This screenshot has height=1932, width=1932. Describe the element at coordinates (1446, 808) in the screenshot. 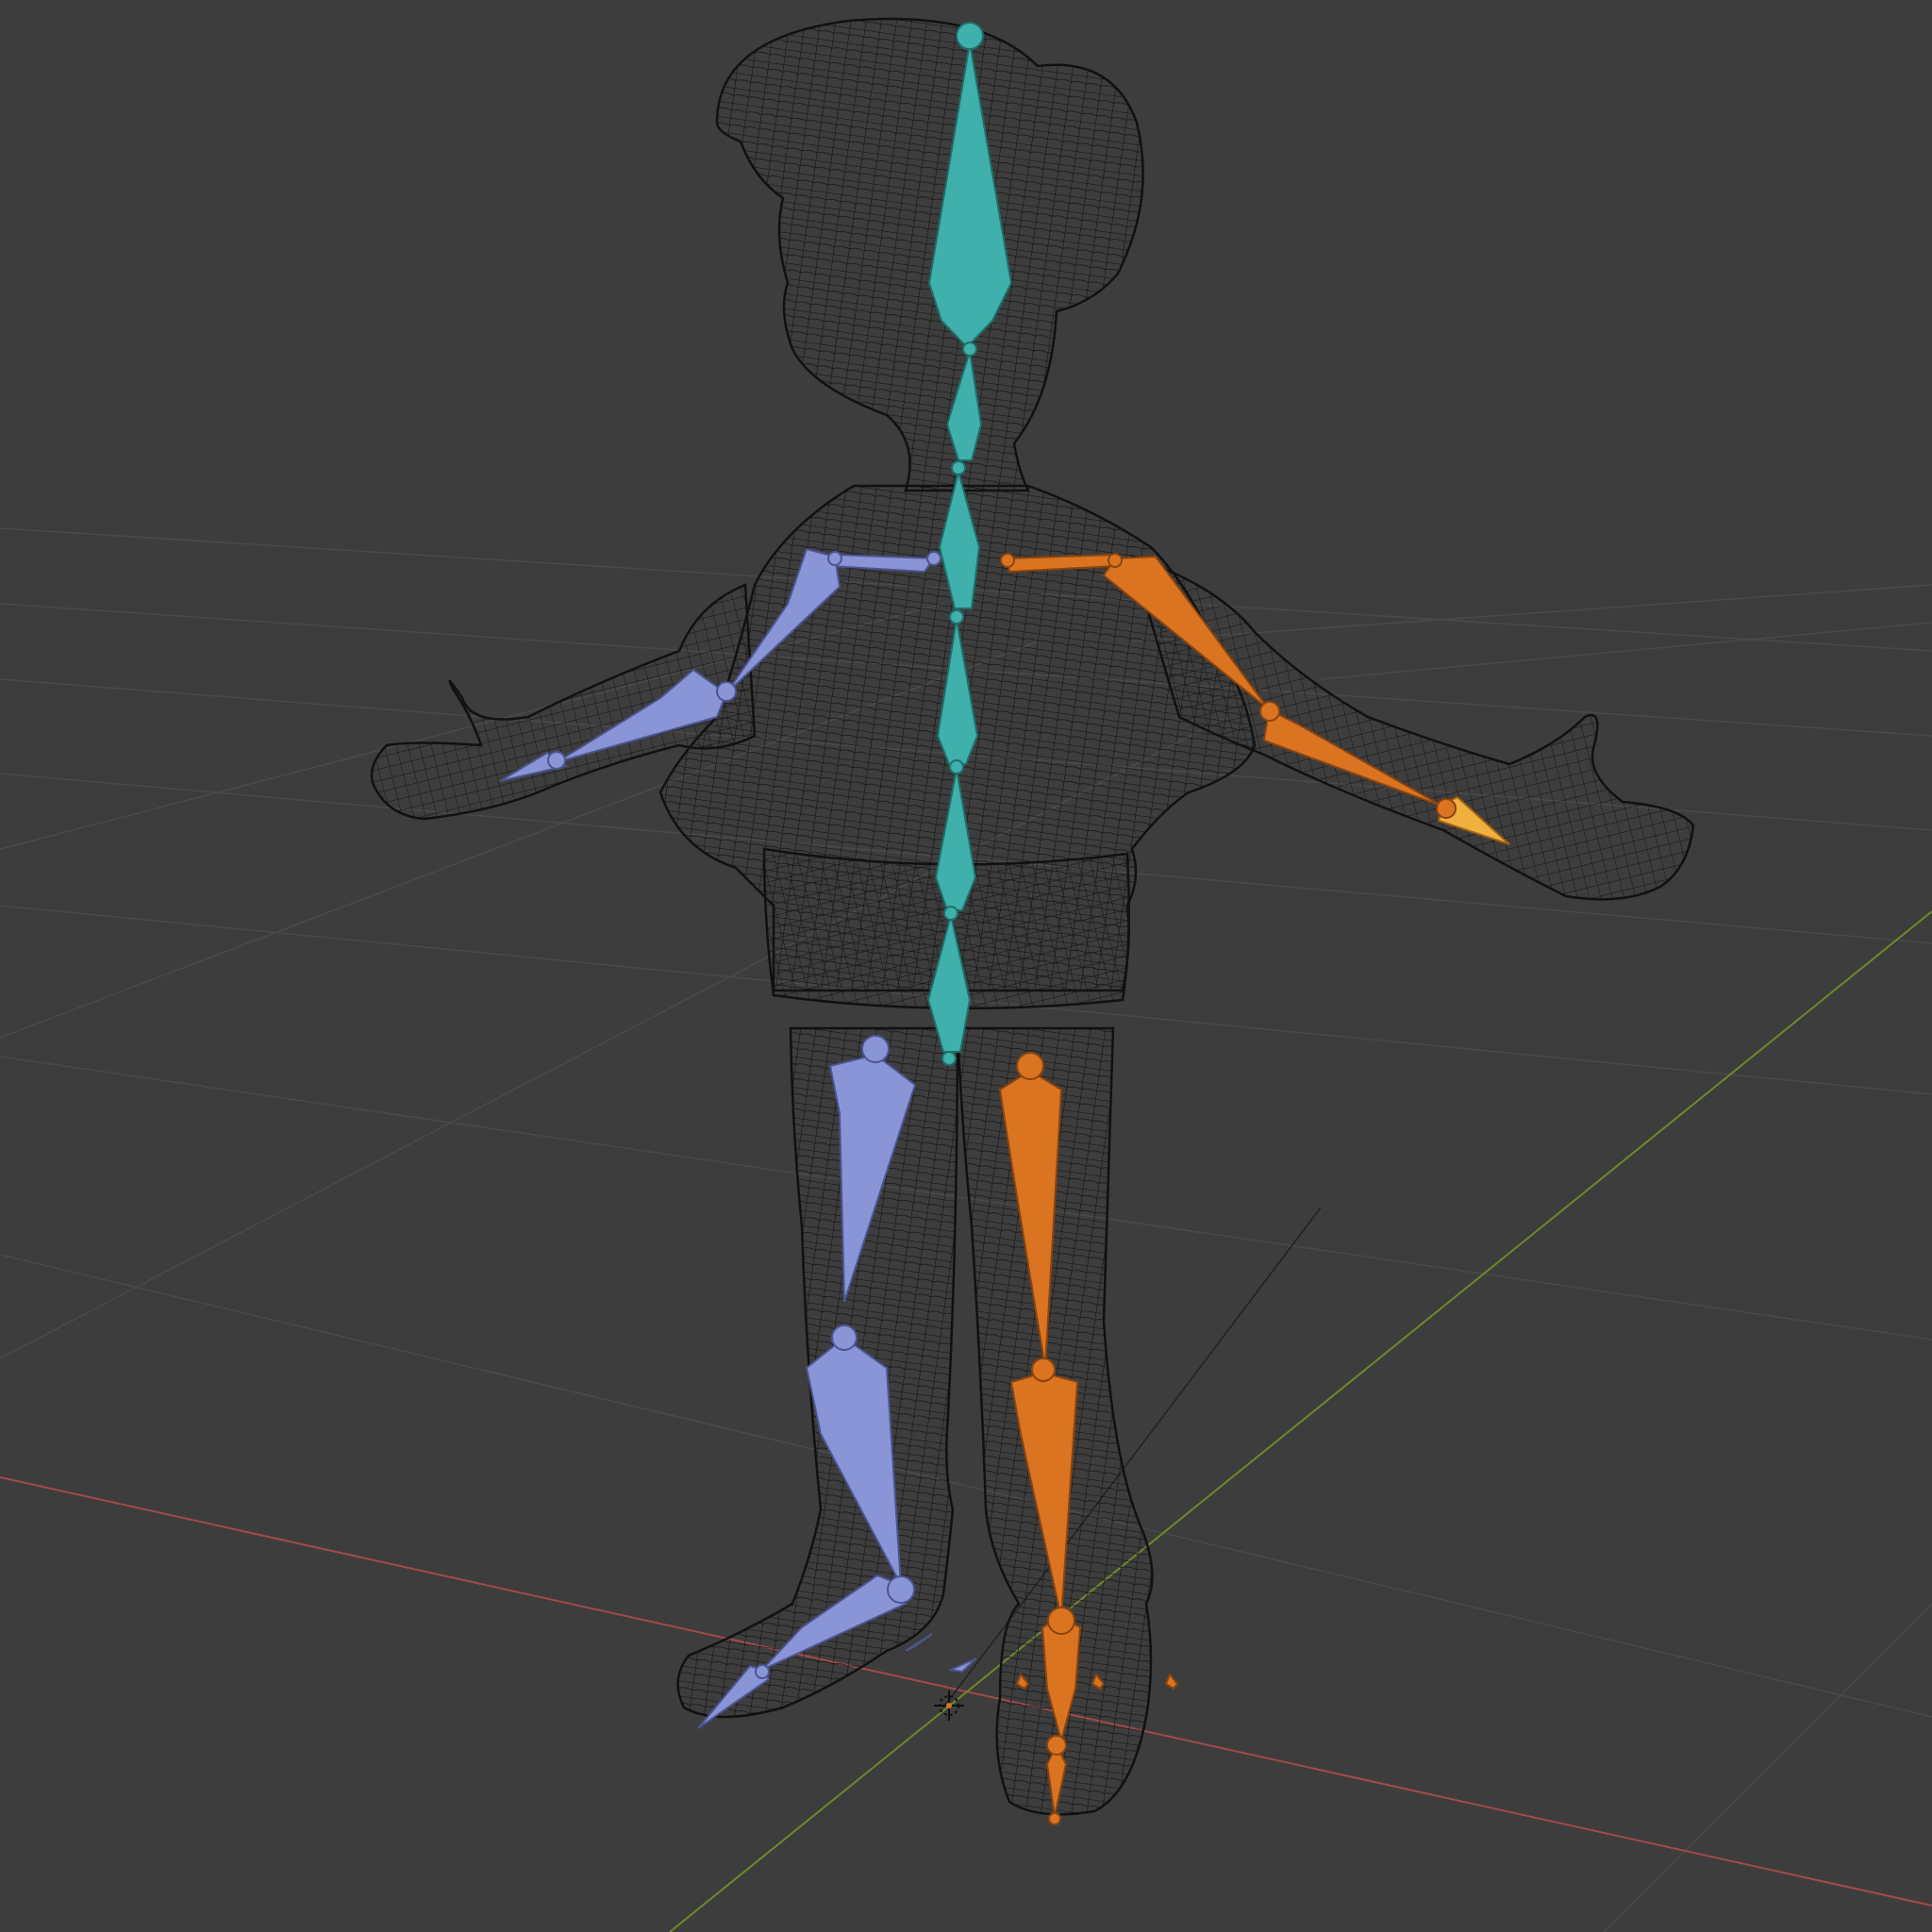

I see `bone-hand-r-joint` at that location.